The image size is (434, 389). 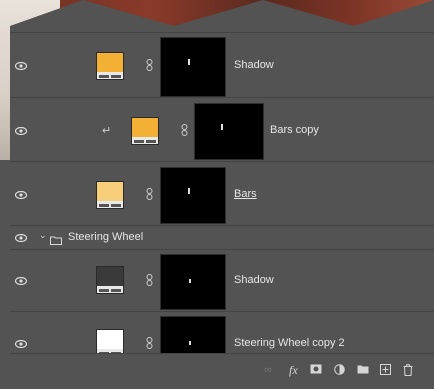 I want to click on group-name: Steering Wheel, so click(x=105, y=237).